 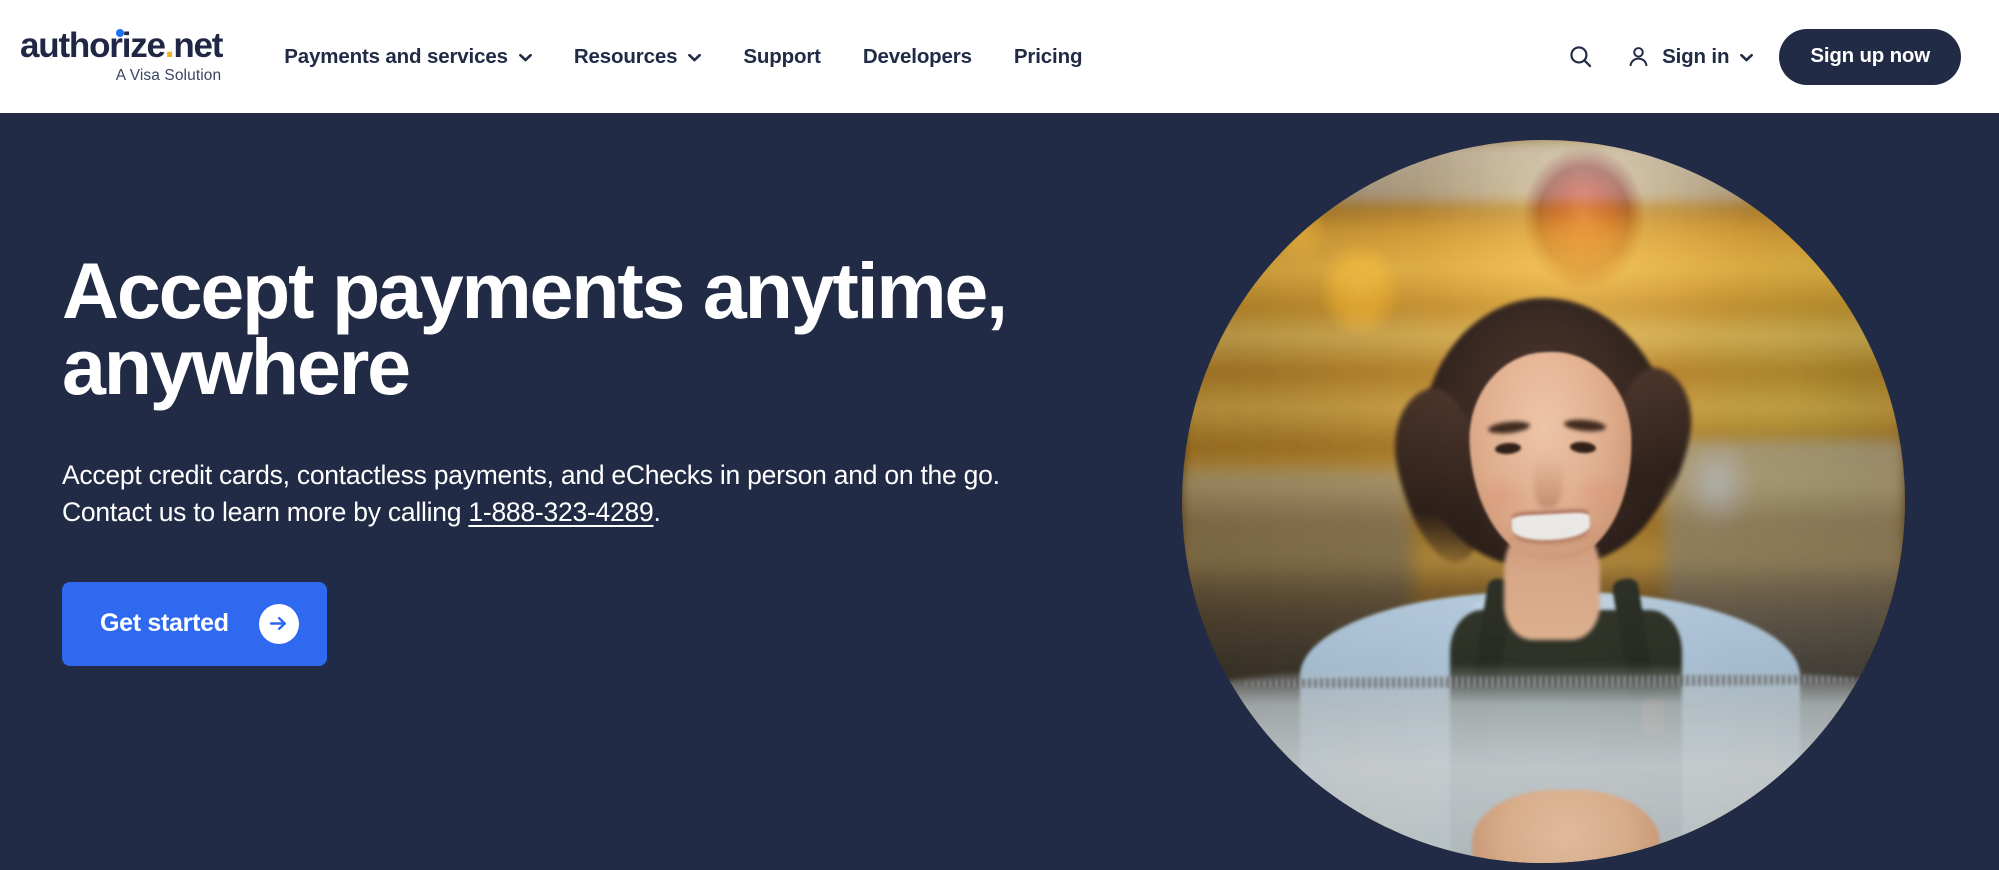 What do you see at coordinates (164, 623) in the screenshot?
I see `get-started-label: Get started` at bounding box center [164, 623].